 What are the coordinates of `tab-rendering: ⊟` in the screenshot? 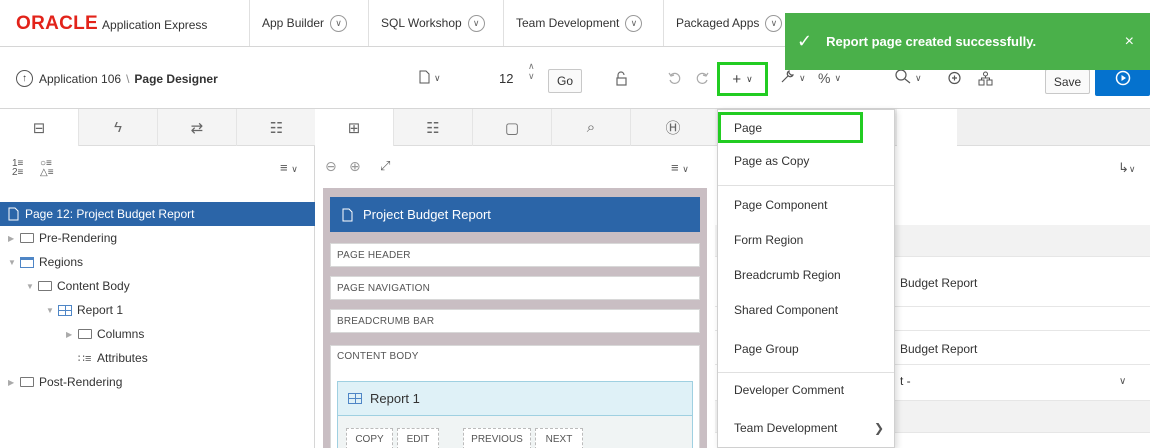 It's located at (39, 127).